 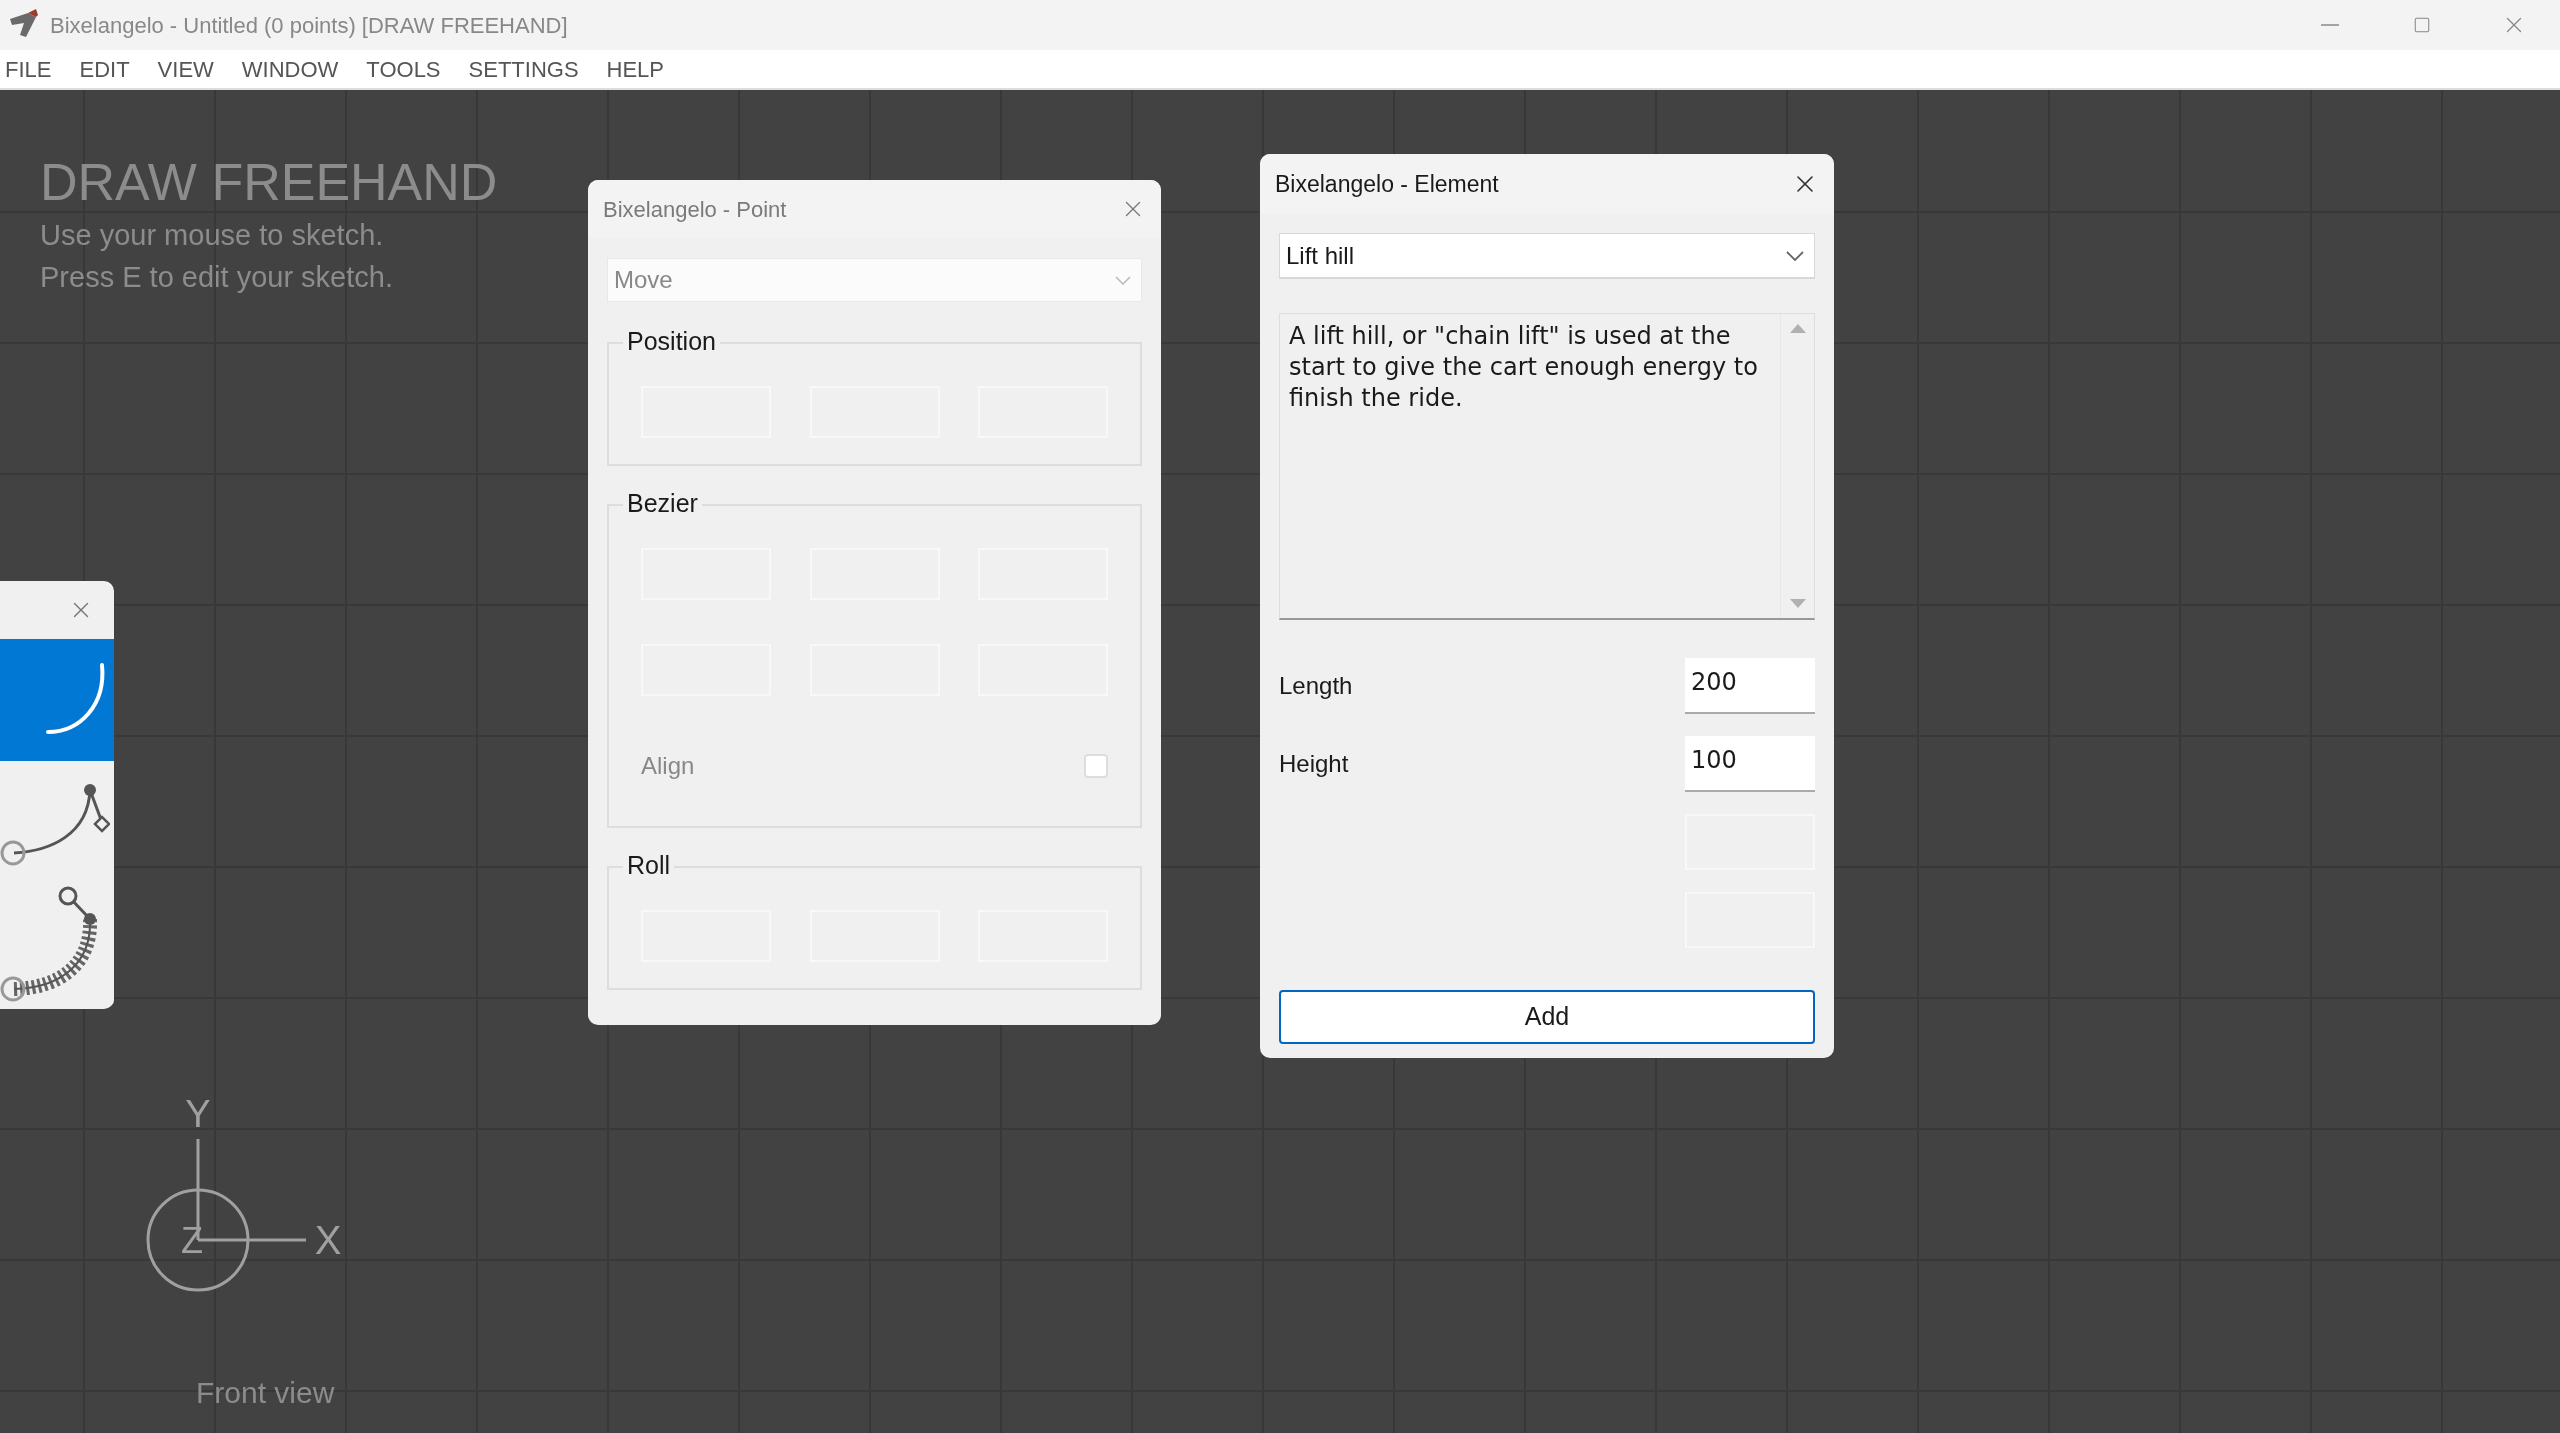 I want to click on scroll-down-icon, so click(x=1797, y=603).